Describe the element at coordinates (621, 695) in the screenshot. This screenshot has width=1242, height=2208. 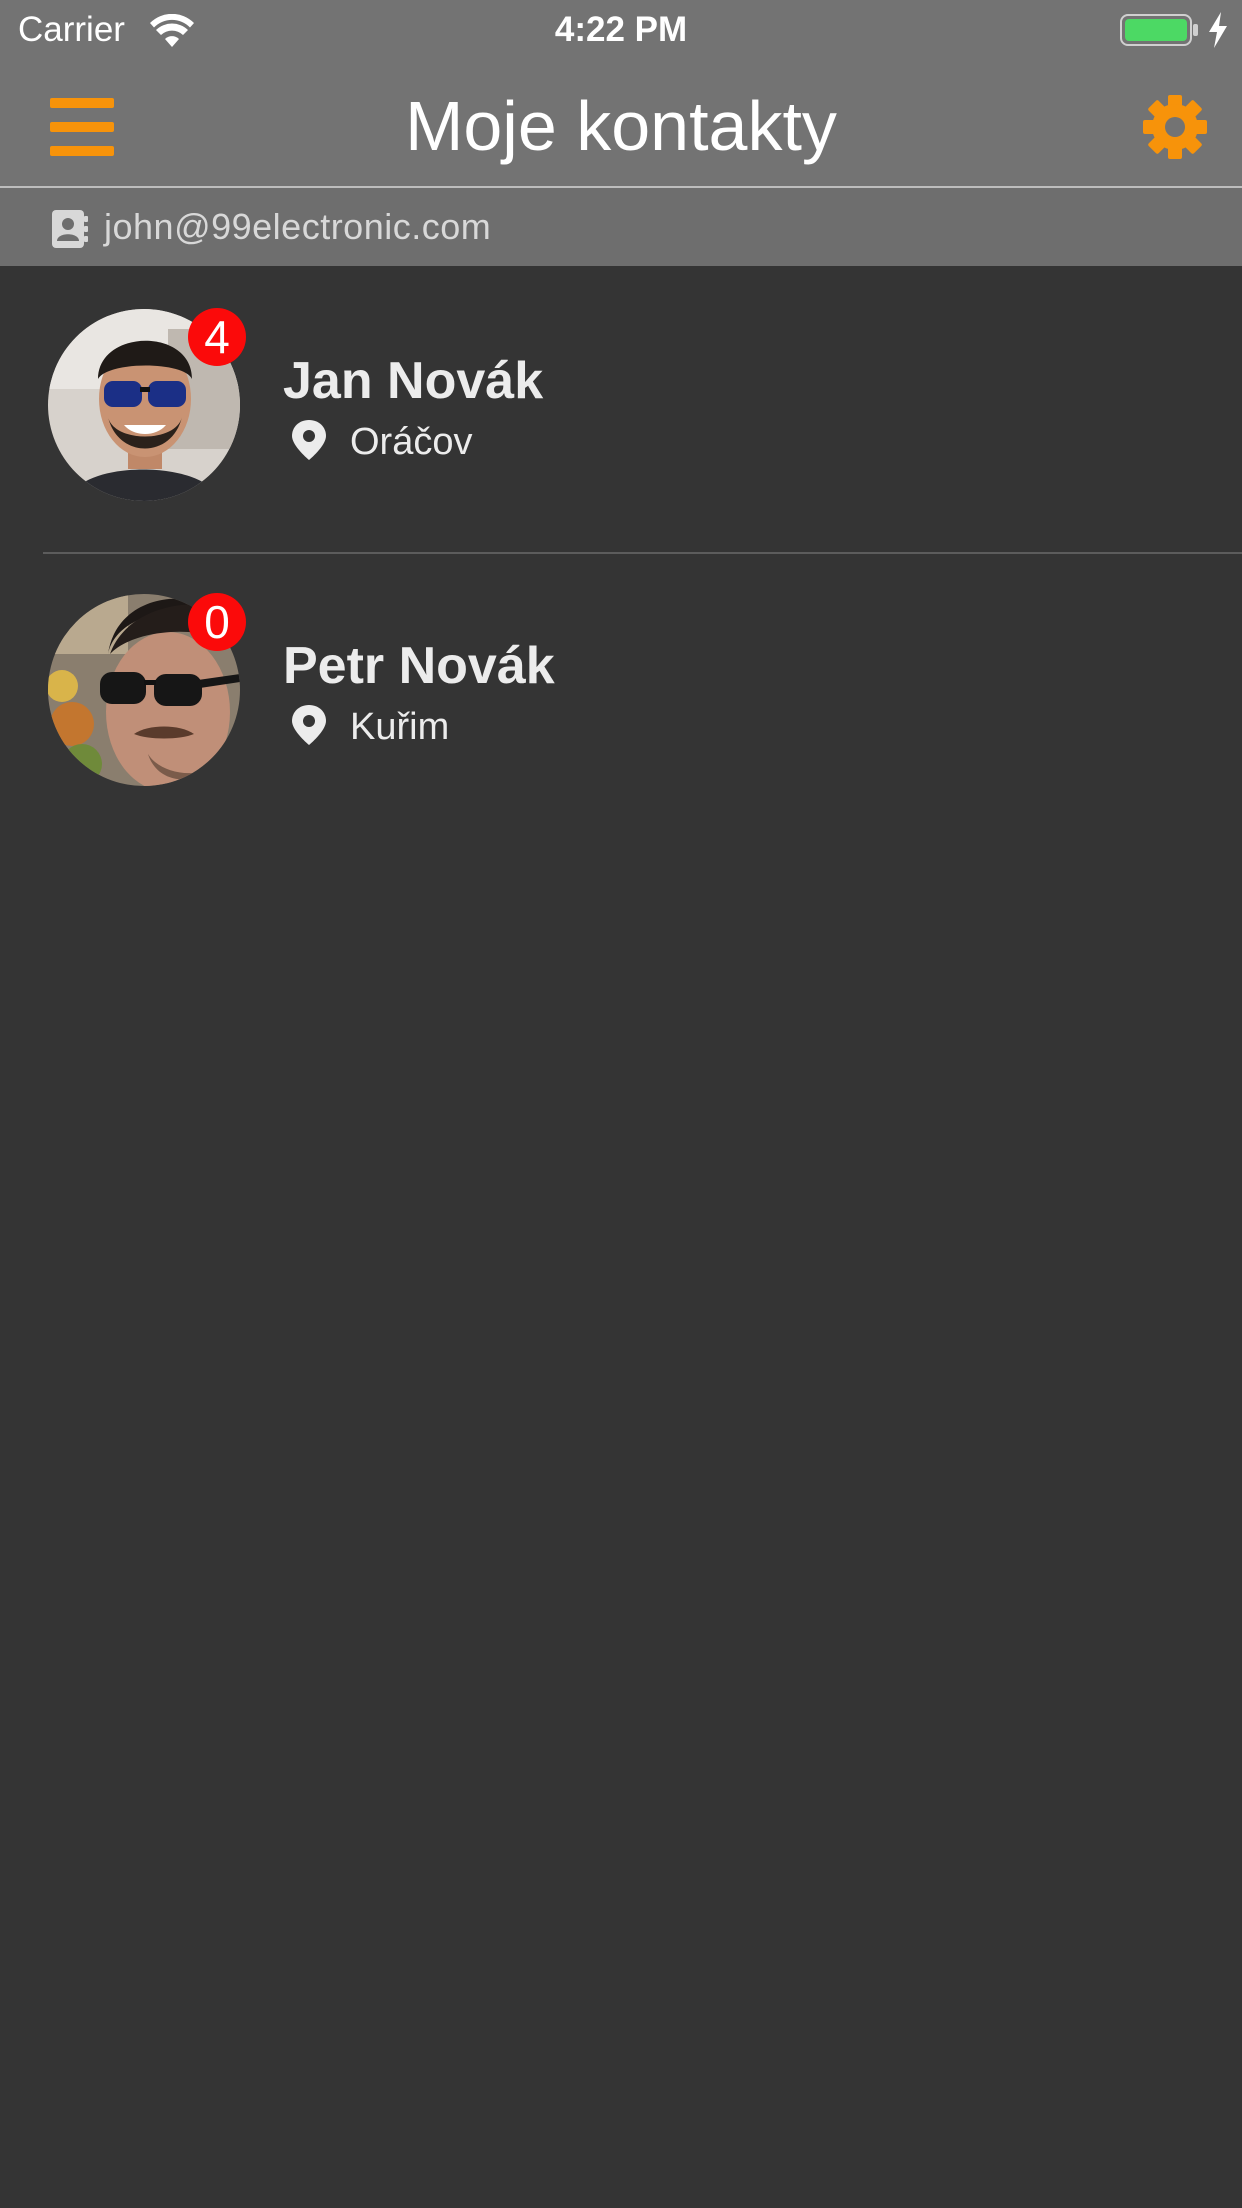
I see `contact-row: 0 Petr Novák Kuřim` at that location.